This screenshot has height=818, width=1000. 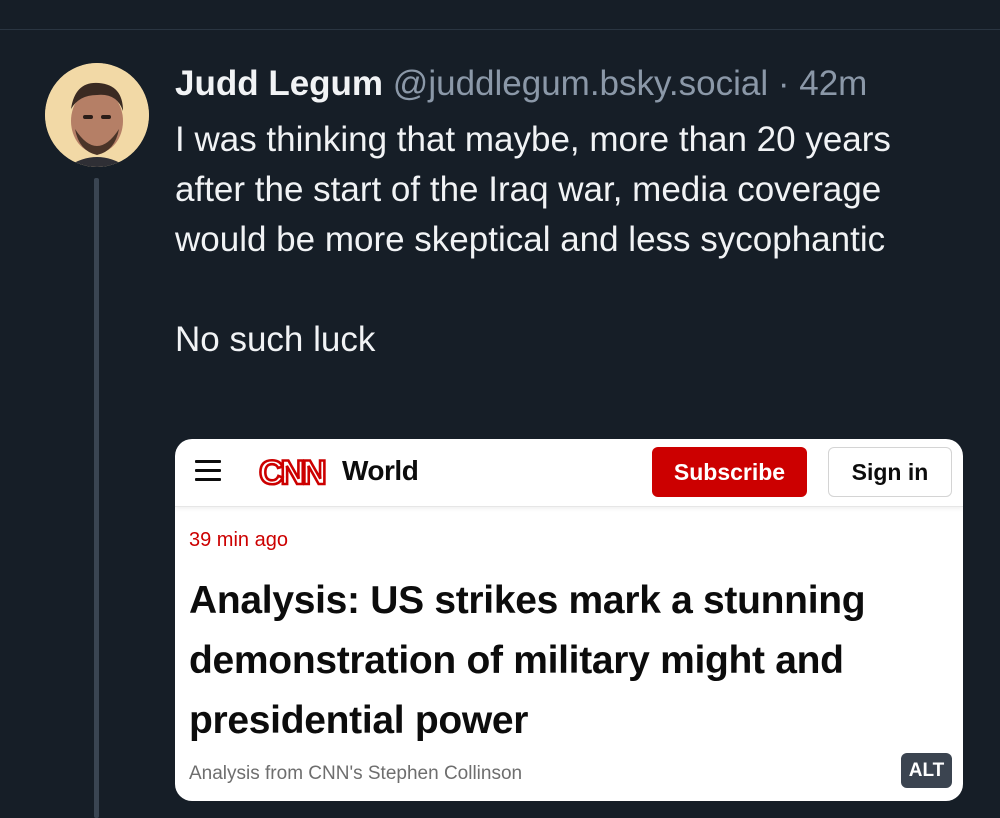 What do you see at coordinates (279, 83) in the screenshot?
I see `author-name: Judd Legum` at bounding box center [279, 83].